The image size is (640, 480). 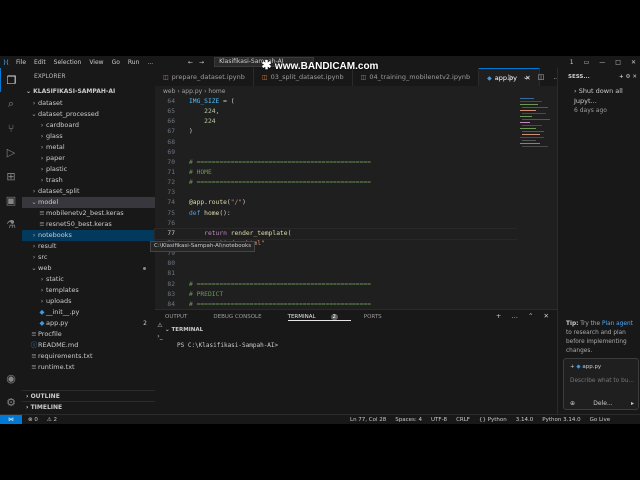 What do you see at coordinates (561, 420) in the screenshot?
I see `status-item: Python 3.14.0` at bounding box center [561, 420].